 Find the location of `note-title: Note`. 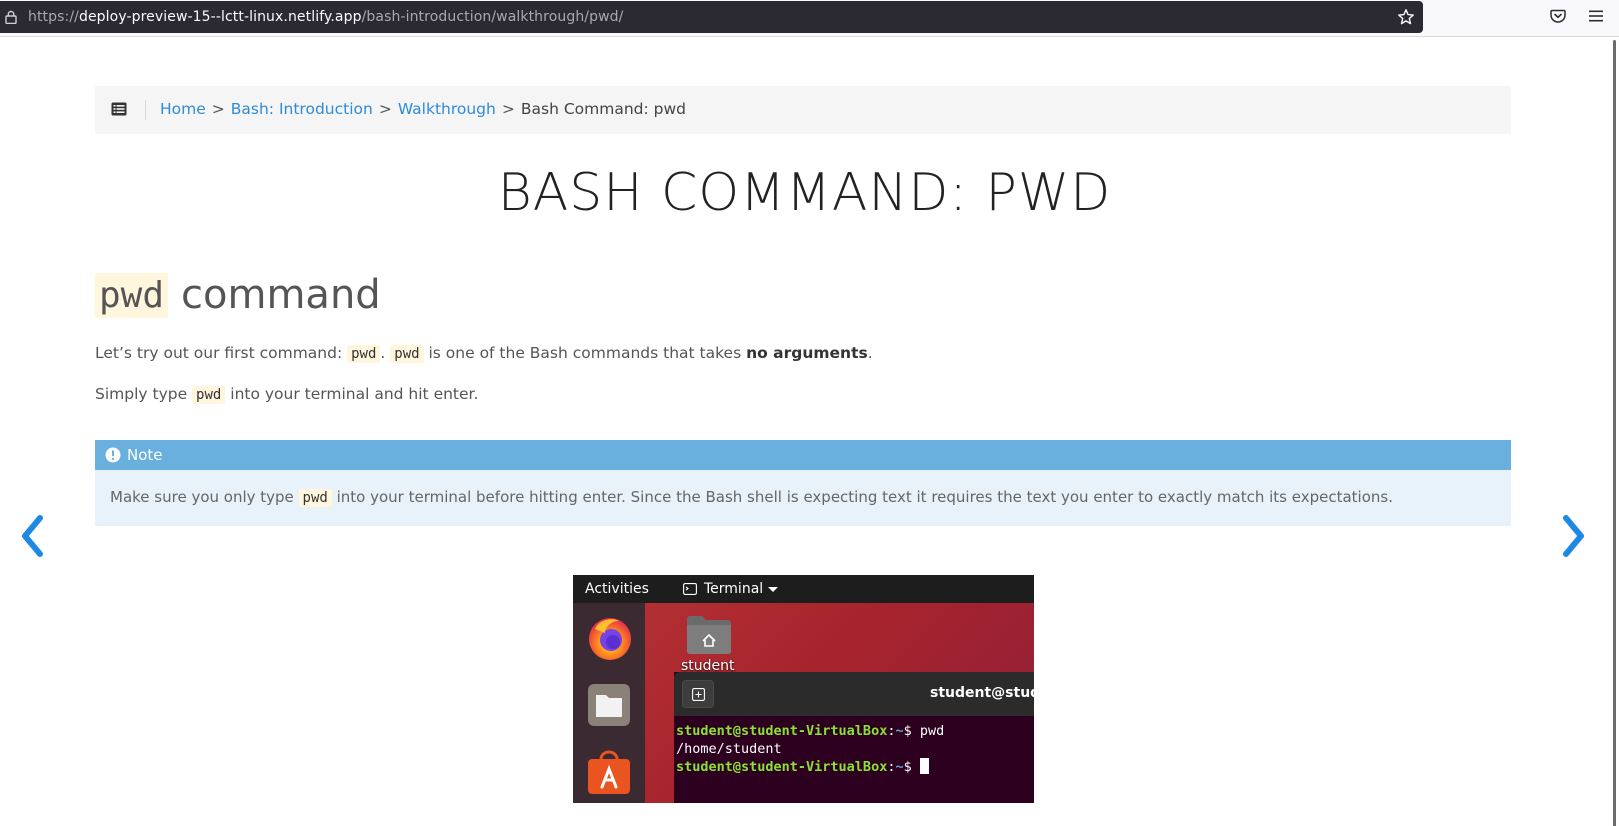

note-title: Note is located at coordinates (145, 455).